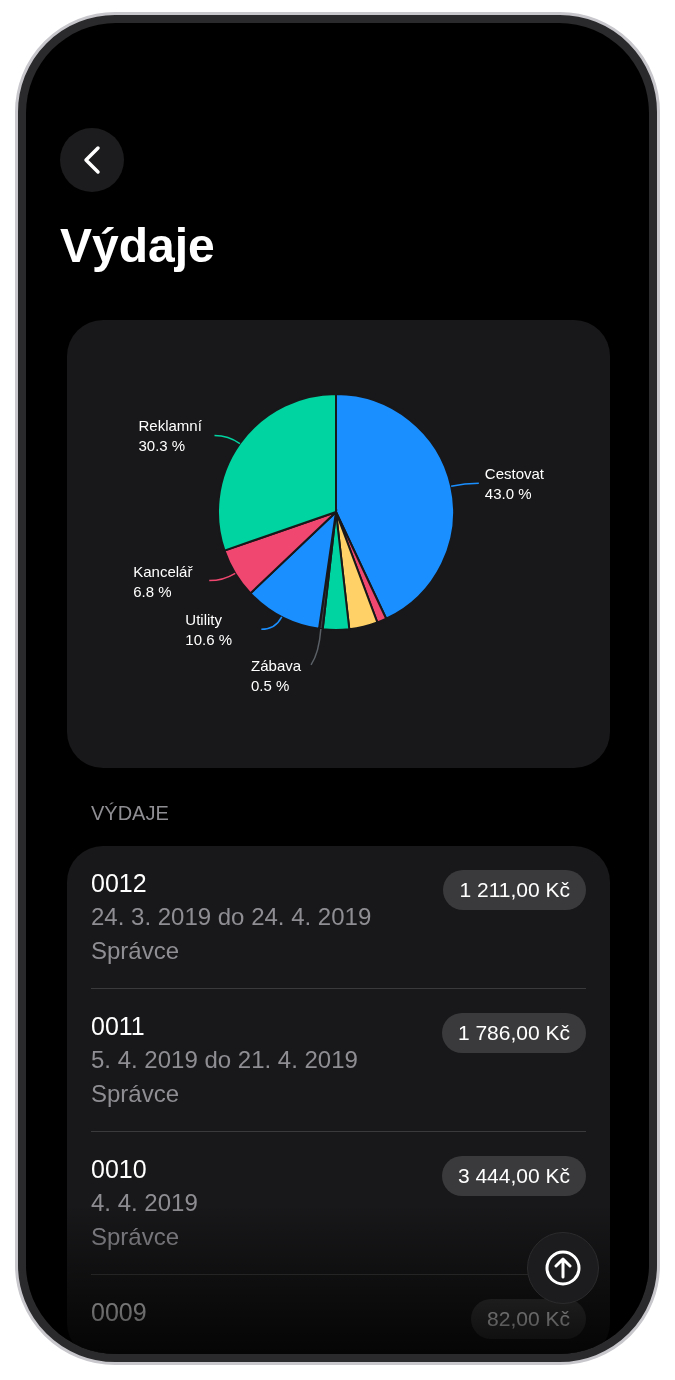 This screenshot has width=675, height=1380. I want to click on arrow-up-circle-icon, so click(563, 1268).